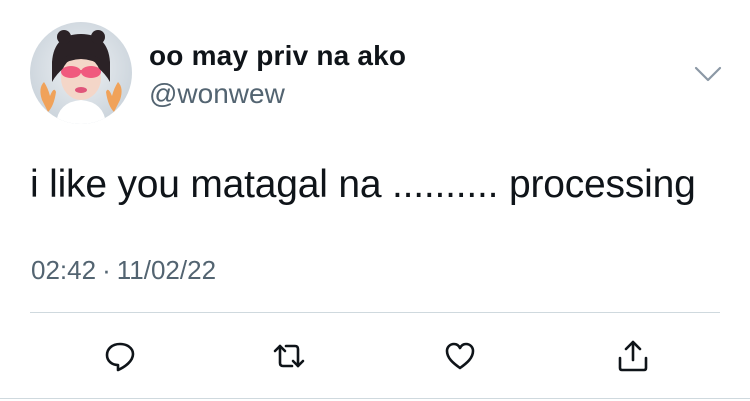 This screenshot has height=401, width=750. I want to click on avatar-image, so click(81, 73).